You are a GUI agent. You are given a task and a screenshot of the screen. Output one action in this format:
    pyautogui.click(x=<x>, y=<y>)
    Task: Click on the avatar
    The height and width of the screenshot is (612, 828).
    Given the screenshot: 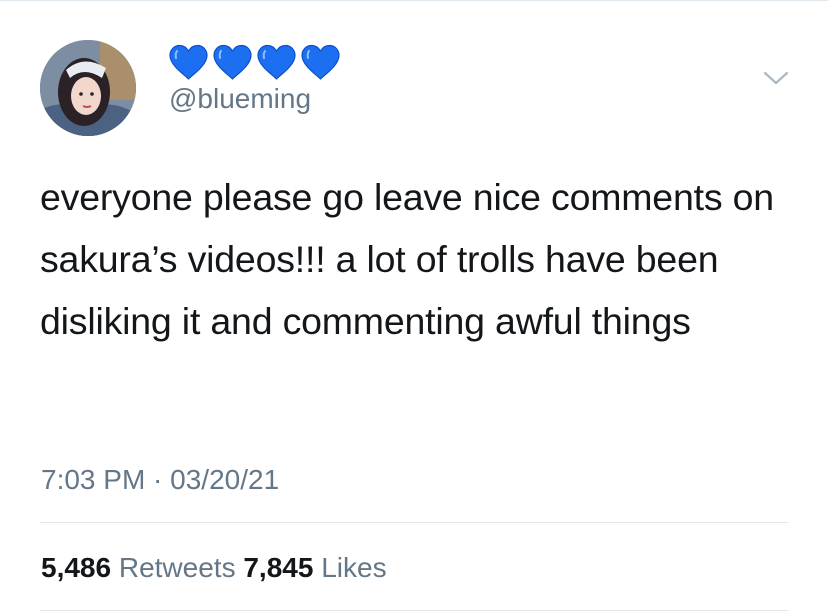 What is the action you would take?
    pyautogui.click(x=88, y=88)
    